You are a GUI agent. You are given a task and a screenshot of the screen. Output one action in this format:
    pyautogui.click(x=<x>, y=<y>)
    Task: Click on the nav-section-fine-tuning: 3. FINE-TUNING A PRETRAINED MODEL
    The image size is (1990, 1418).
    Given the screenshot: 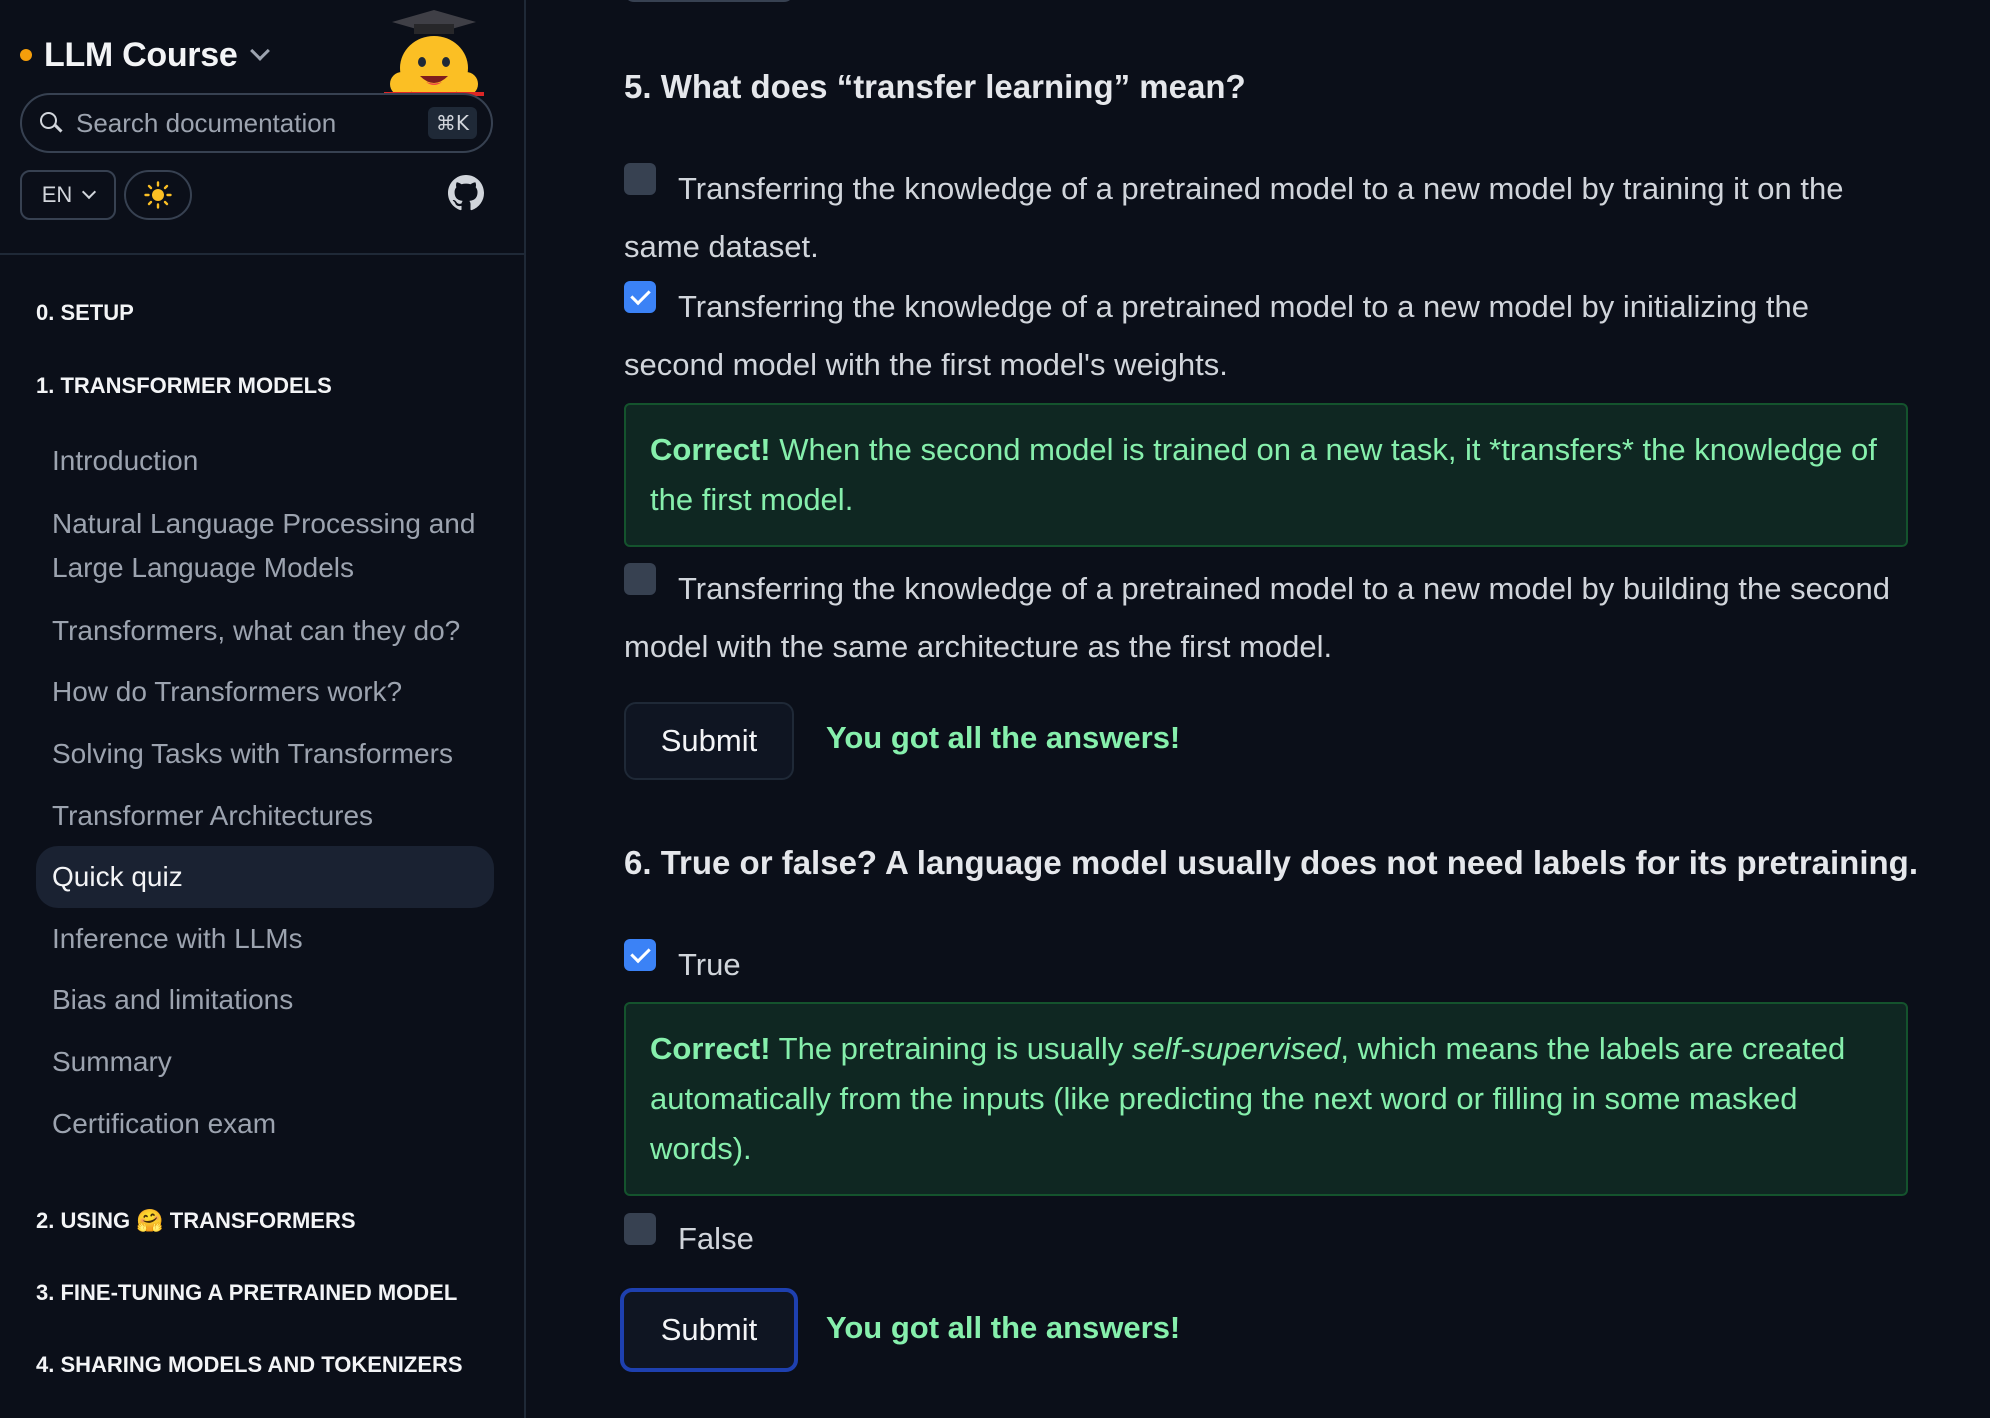 What is the action you would take?
    pyautogui.click(x=246, y=1293)
    